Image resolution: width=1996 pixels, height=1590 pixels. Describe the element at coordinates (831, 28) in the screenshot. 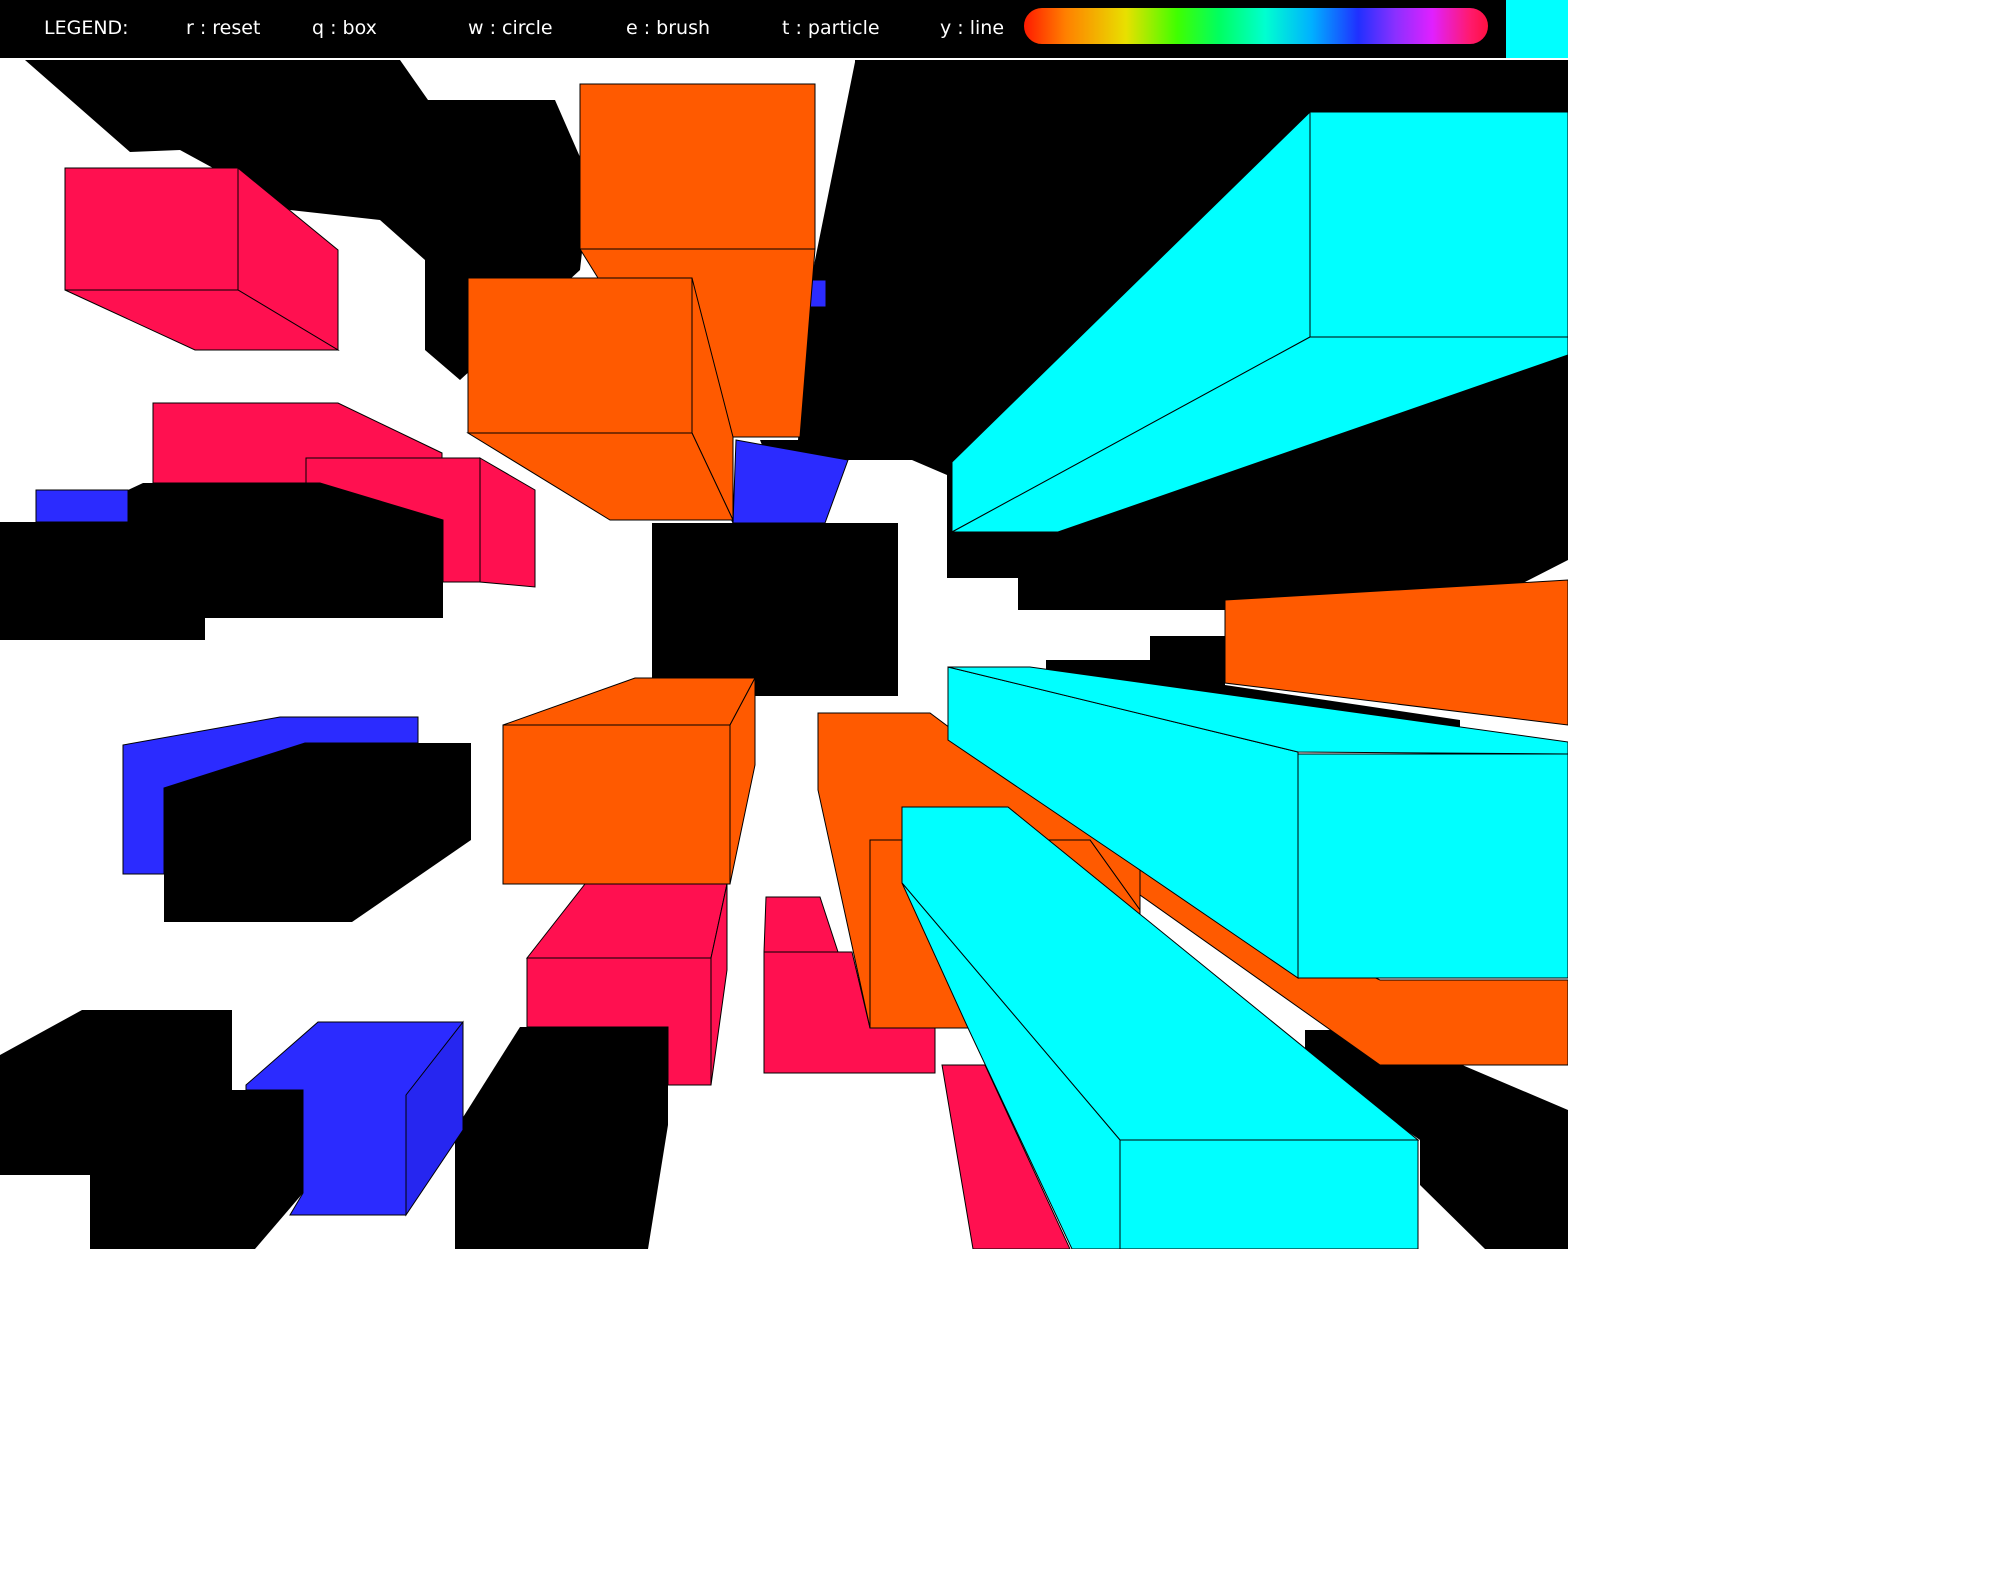

I see `legend-item-particle: t : particle` at that location.